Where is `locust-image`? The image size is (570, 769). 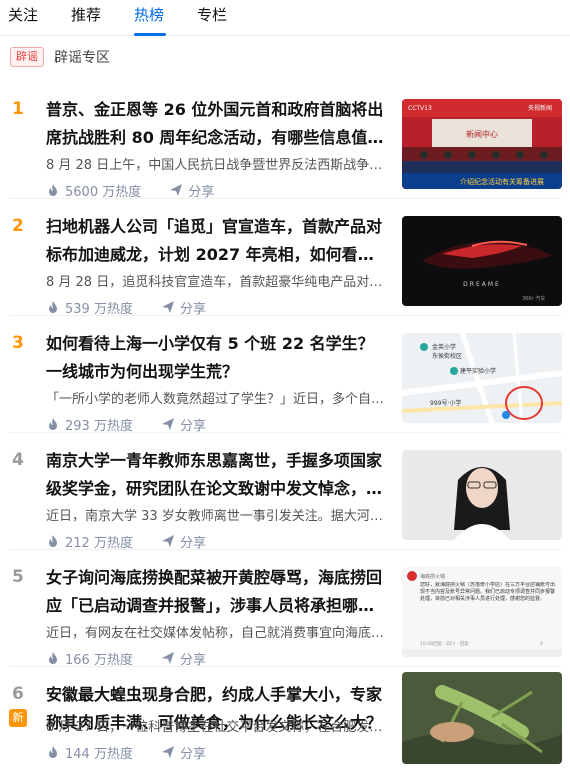
locust-image is located at coordinates (482, 718).